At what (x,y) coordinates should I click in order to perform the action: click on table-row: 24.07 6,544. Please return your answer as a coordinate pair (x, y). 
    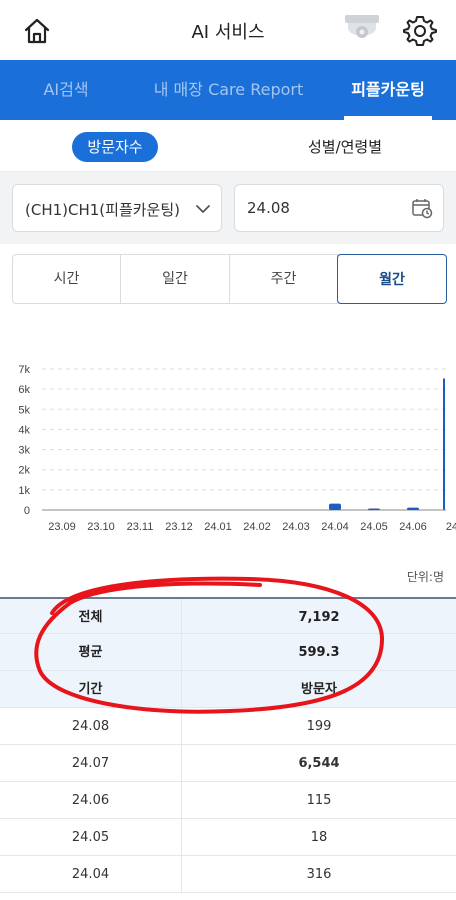
    Looking at the image, I should click on (228, 763).